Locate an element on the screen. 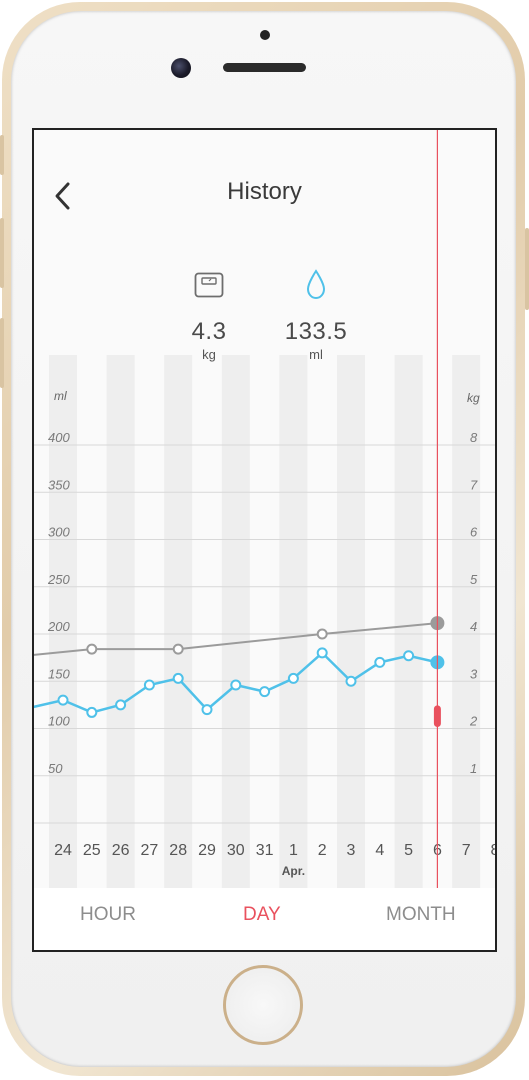 This screenshot has height=1080, width=529. home-button is located at coordinates (263, 1005).